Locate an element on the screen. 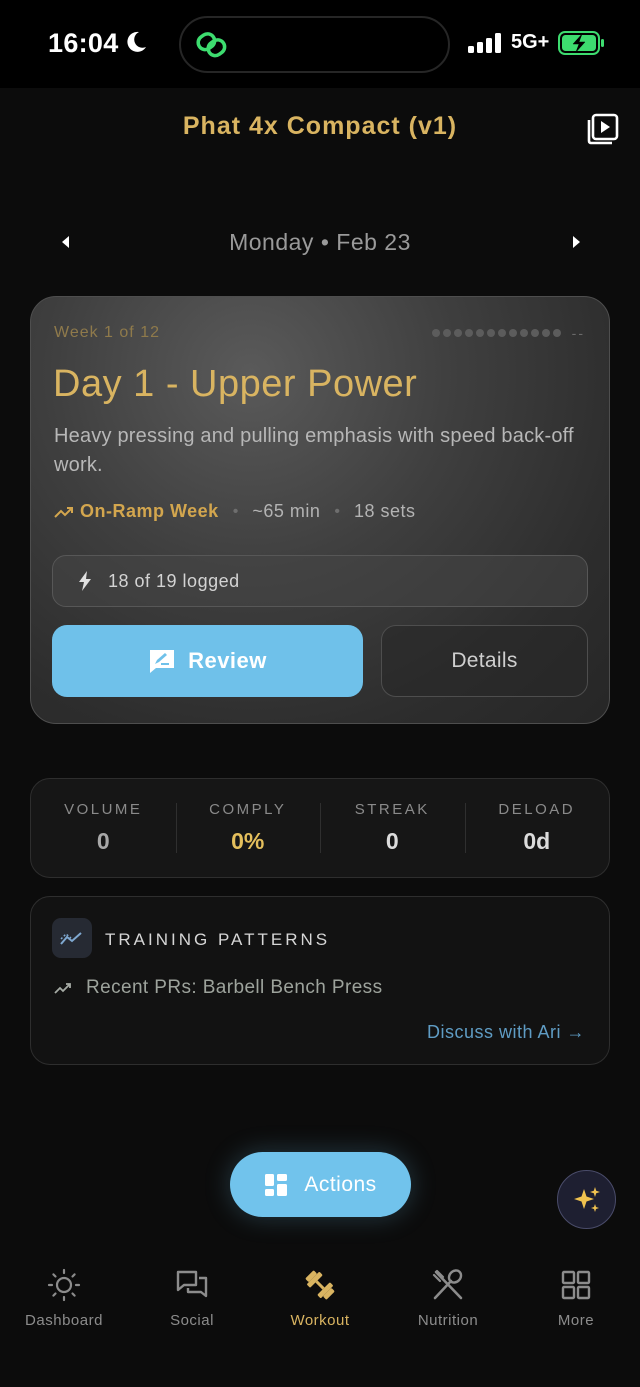  tab-social: Social is located at coordinates (192, 1317).